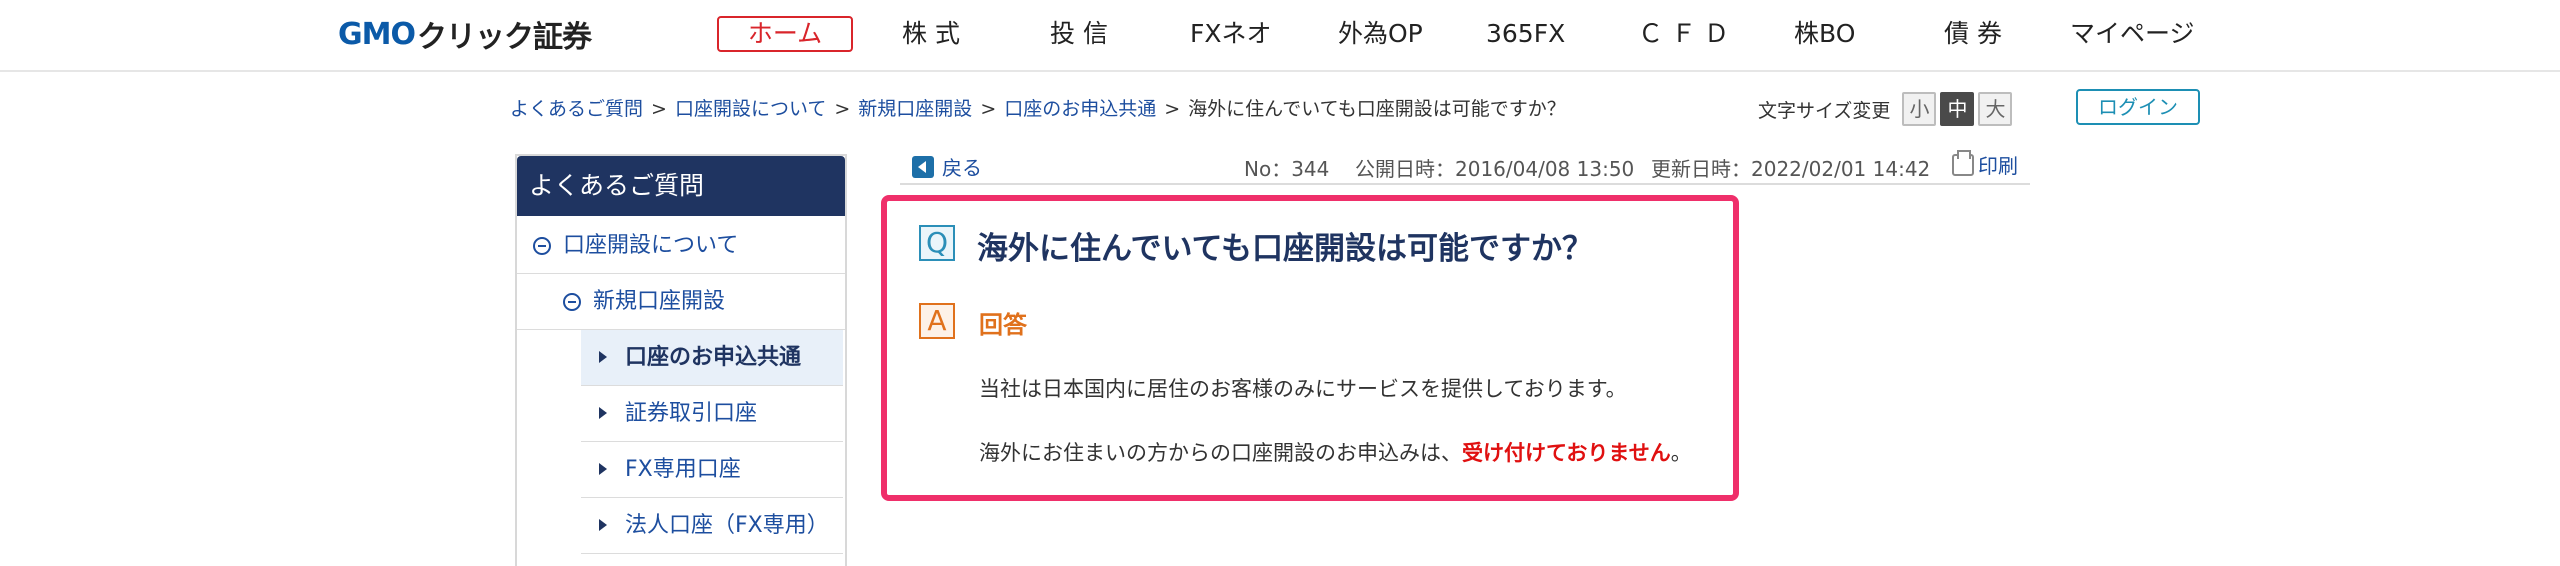 The image size is (2560, 566). Describe the element at coordinates (1380, 34) in the screenshot. I see `nav-fx-option: 外為OP` at that location.